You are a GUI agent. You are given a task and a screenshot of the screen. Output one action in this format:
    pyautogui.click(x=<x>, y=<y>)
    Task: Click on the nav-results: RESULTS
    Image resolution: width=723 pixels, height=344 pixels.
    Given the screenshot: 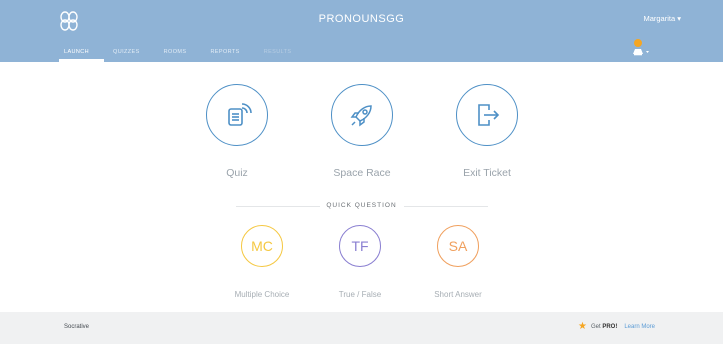 What is the action you would take?
    pyautogui.click(x=278, y=52)
    